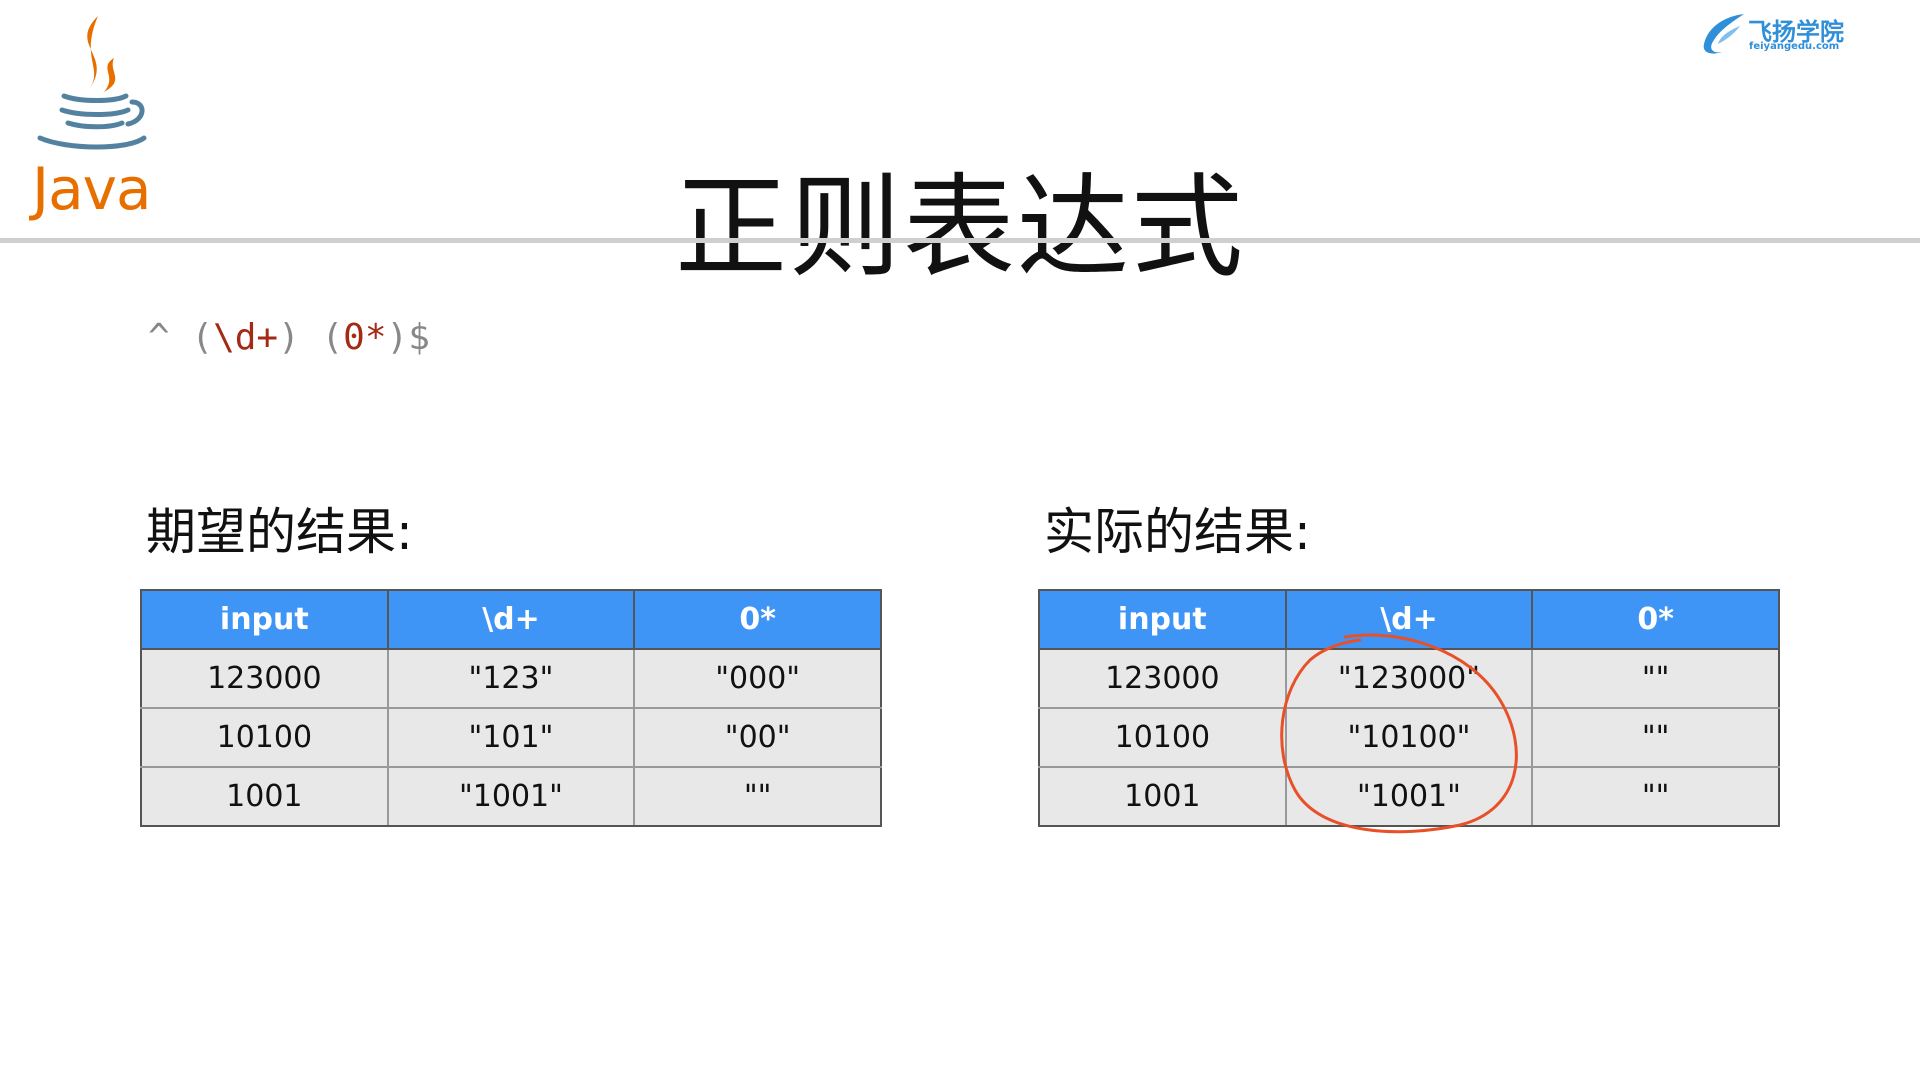 The width and height of the screenshot is (1920, 1080). I want to click on regex-anchor-end: $, so click(419, 337).